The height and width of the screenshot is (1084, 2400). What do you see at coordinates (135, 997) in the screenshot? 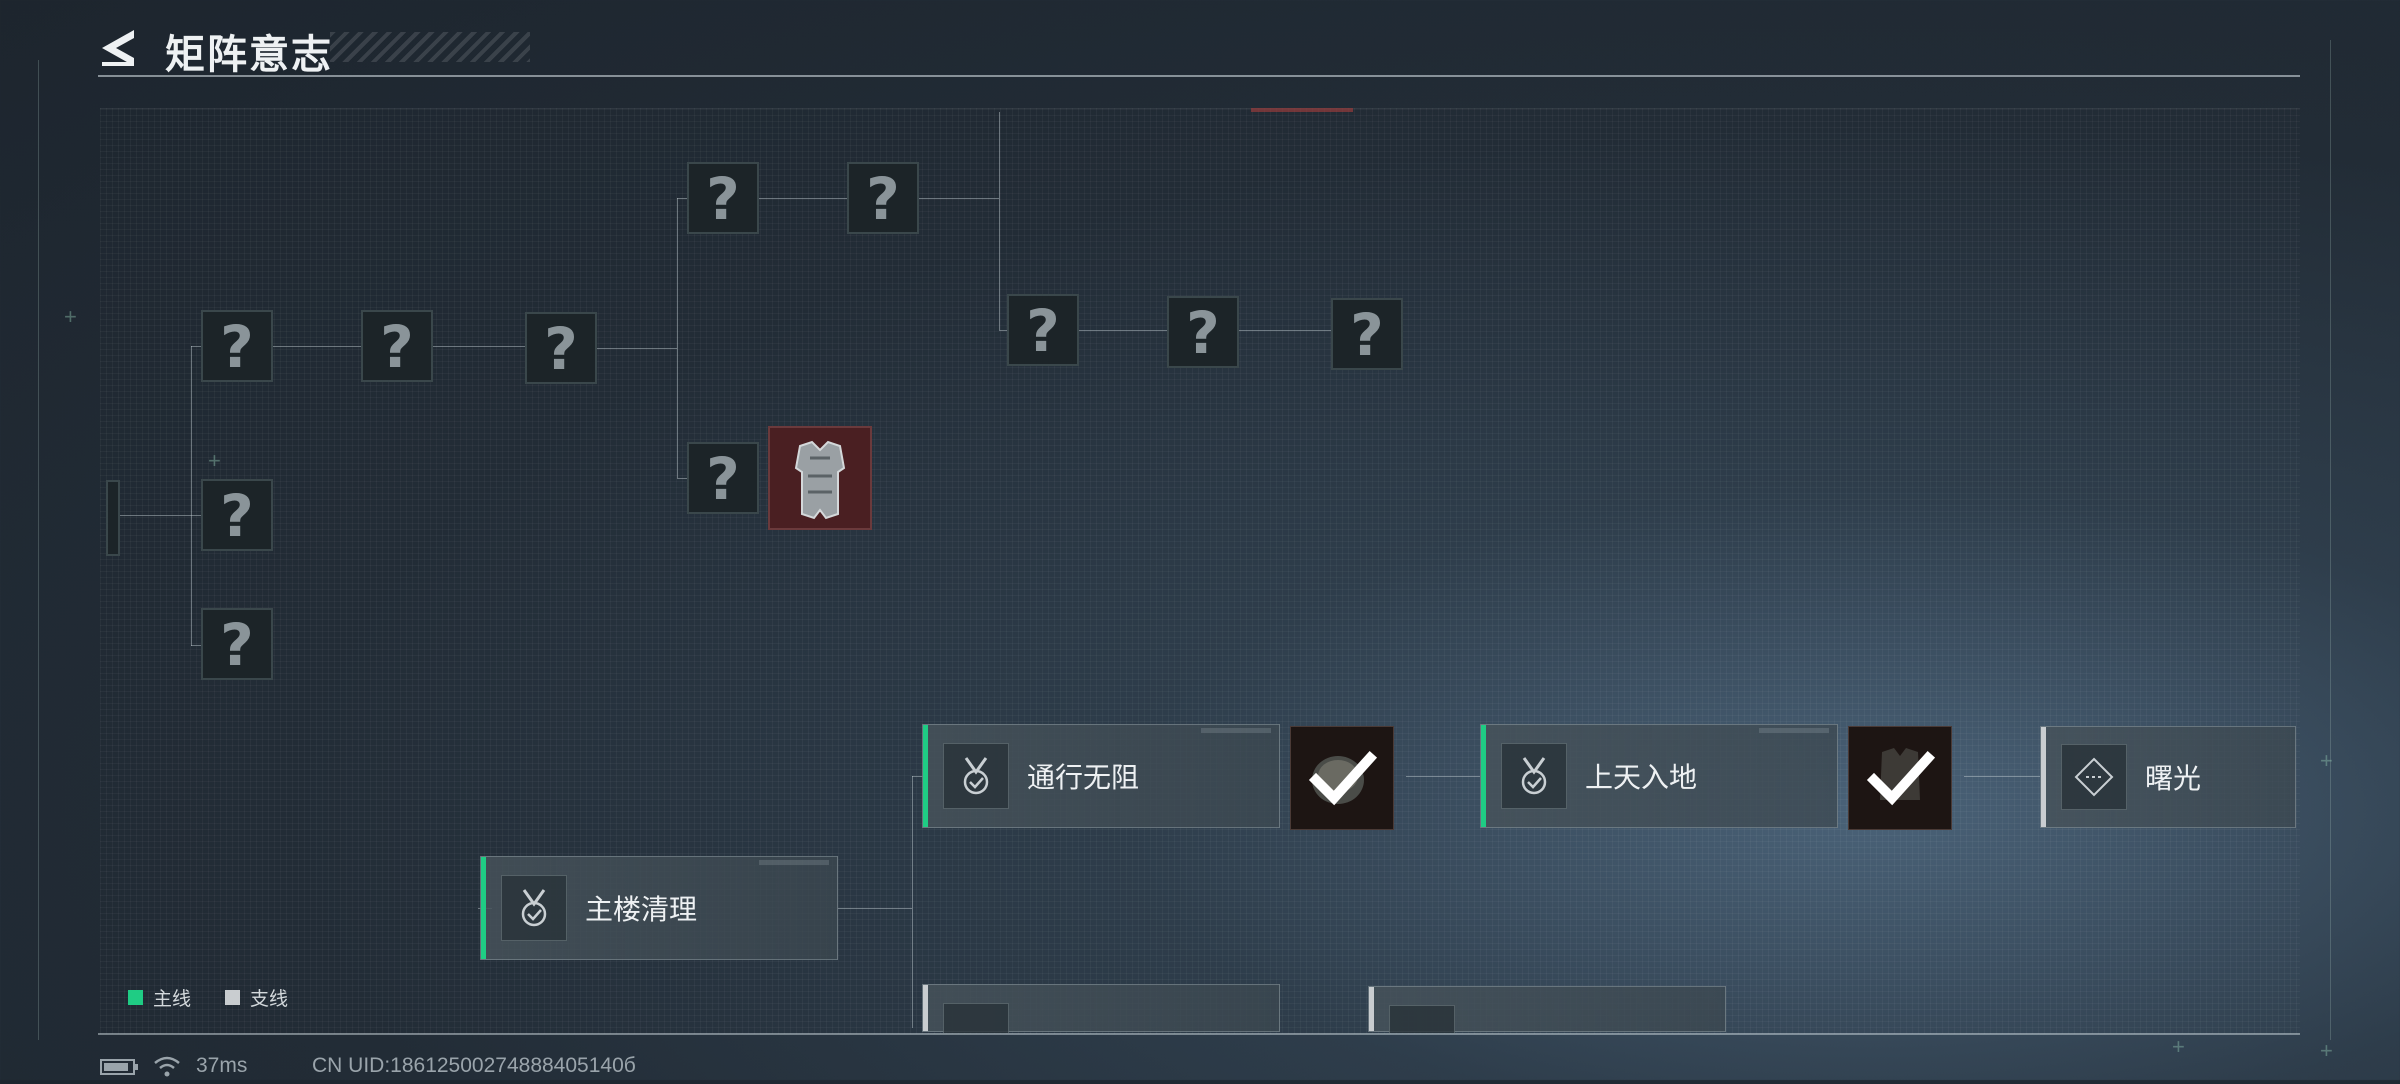
I see `main-line-swatch` at bounding box center [135, 997].